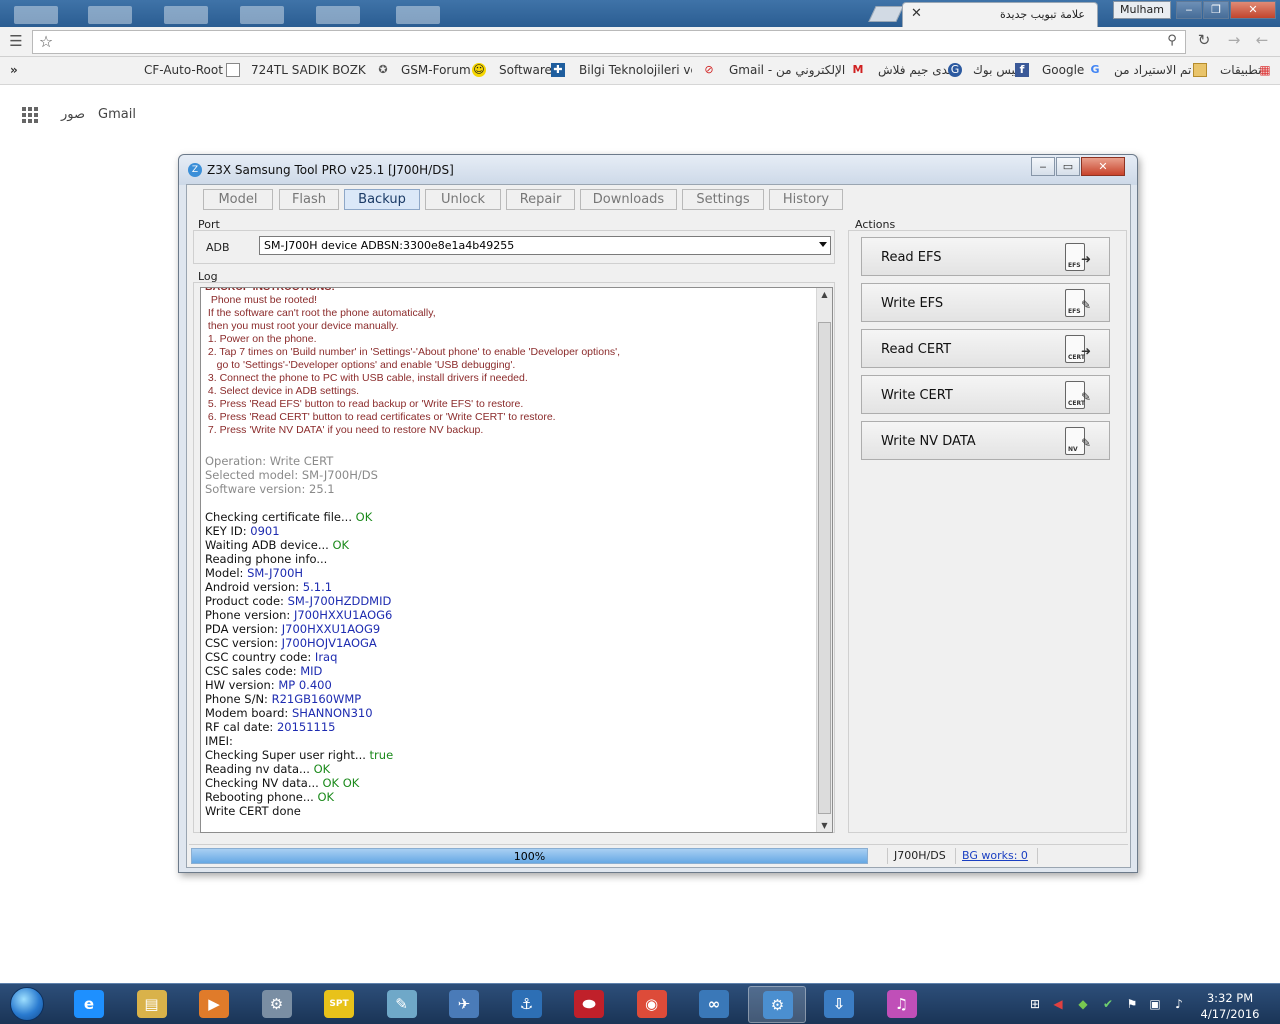 The height and width of the screenshot is (1024, 1280). What do you see at coordinates (985, 348) in the screenshot?
I see `read-cert-button: Read CERT ➜ CERT` at bounding box center [985, 348].